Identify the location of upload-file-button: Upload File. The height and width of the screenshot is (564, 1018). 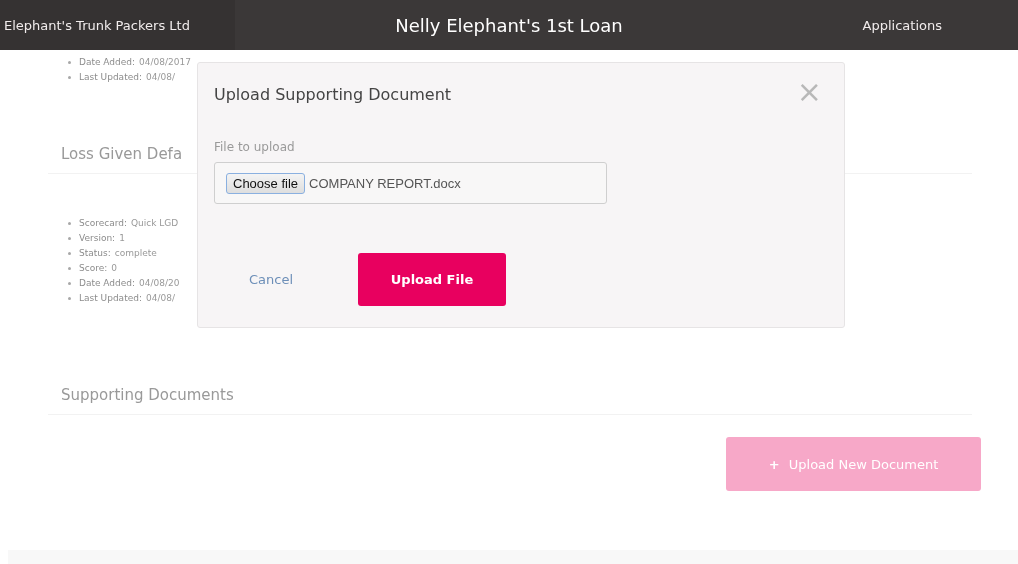
(432, 279).